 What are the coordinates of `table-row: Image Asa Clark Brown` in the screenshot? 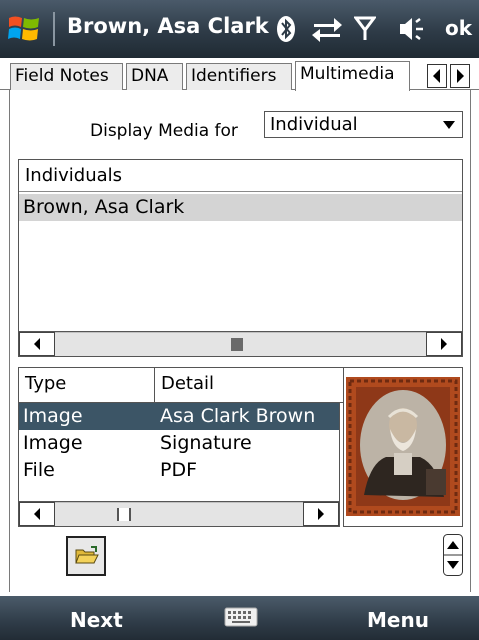 It's located at (179, 416).